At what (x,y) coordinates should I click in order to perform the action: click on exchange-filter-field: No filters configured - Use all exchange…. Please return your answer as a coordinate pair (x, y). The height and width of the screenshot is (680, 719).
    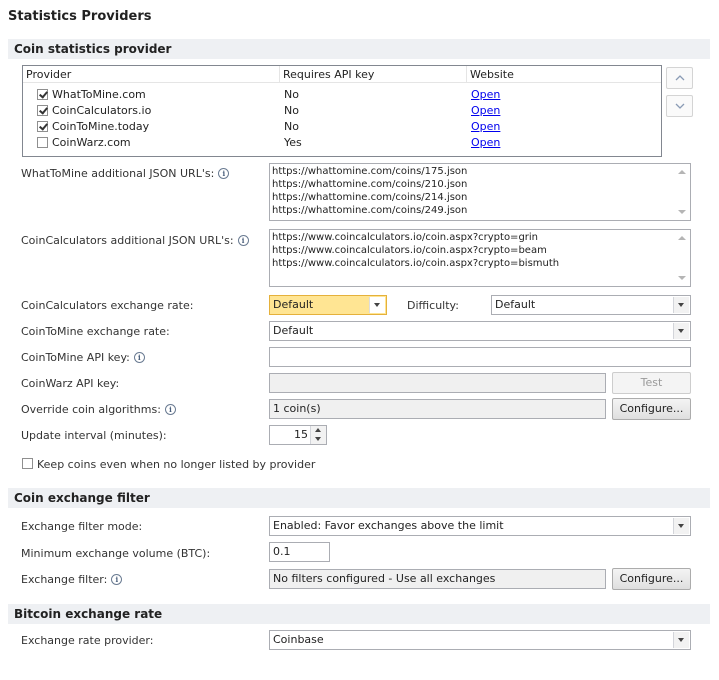
    Looking at the image, I should click on (437, 579).